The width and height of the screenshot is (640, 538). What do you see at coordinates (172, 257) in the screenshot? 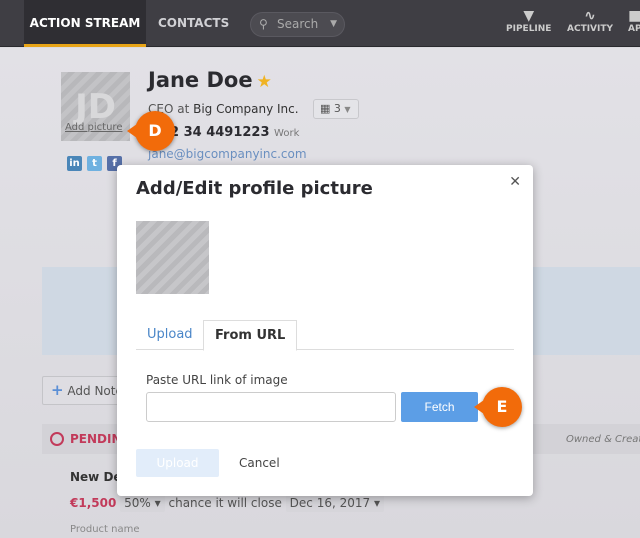
I see `picture-preview` at bounding box center [172, 257].